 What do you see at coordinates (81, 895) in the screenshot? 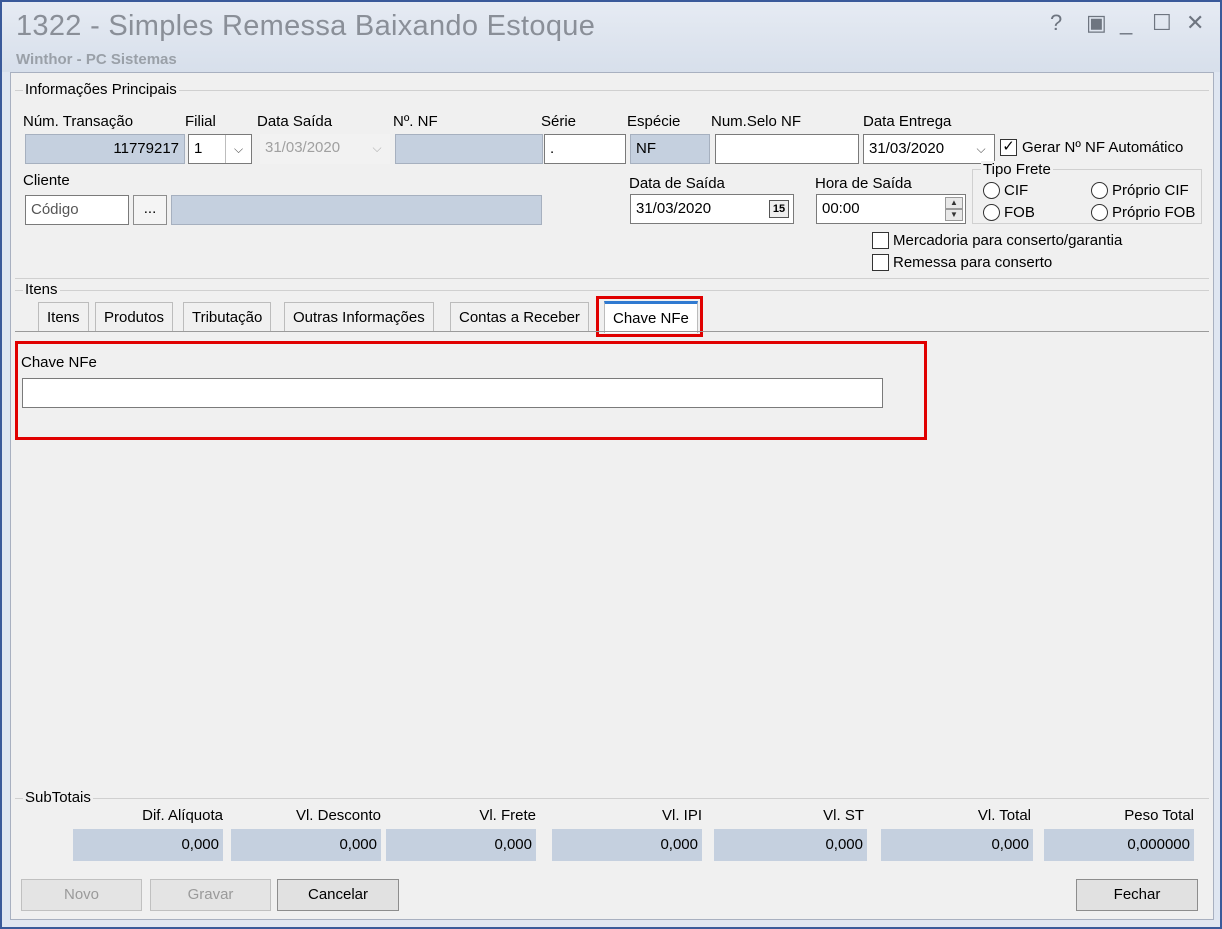
I see `novo-button: Novo` at bounding box center [81, 895].